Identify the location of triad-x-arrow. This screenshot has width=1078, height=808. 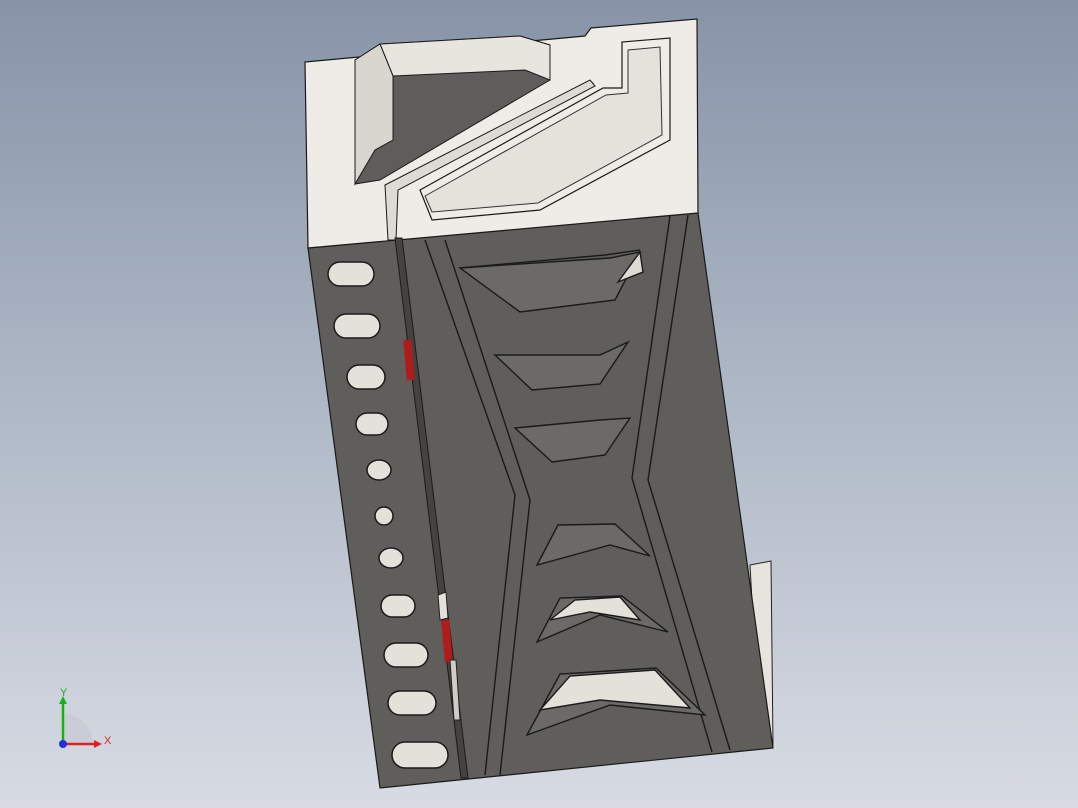
(98, 744).